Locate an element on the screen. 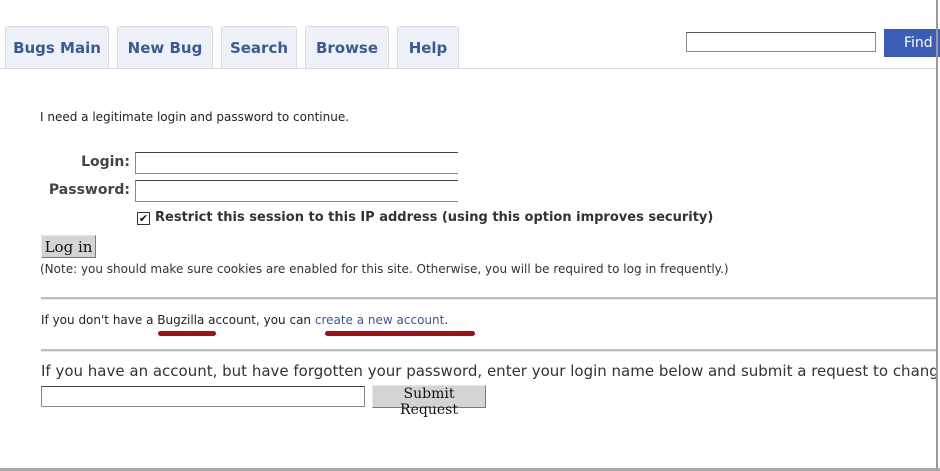 This screenshot has height=471, width=940. account-middle: account, you can is located at coordinates (259, 320).